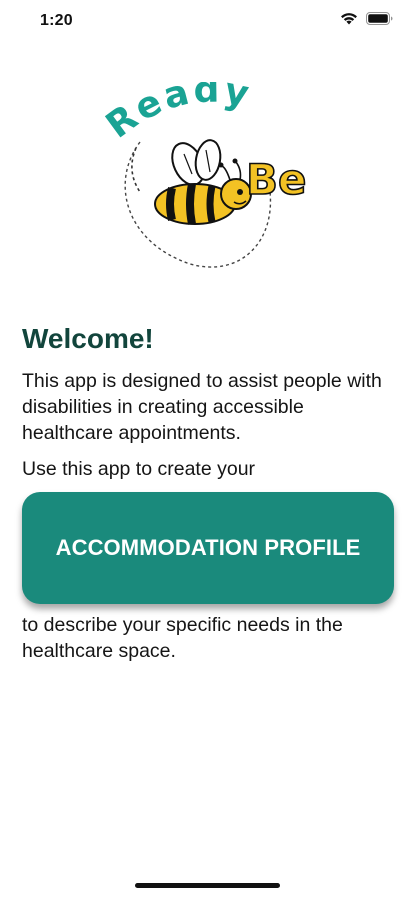 This screenshot has width=415, height=900. I want to click on status-icons, so click(366, 18).